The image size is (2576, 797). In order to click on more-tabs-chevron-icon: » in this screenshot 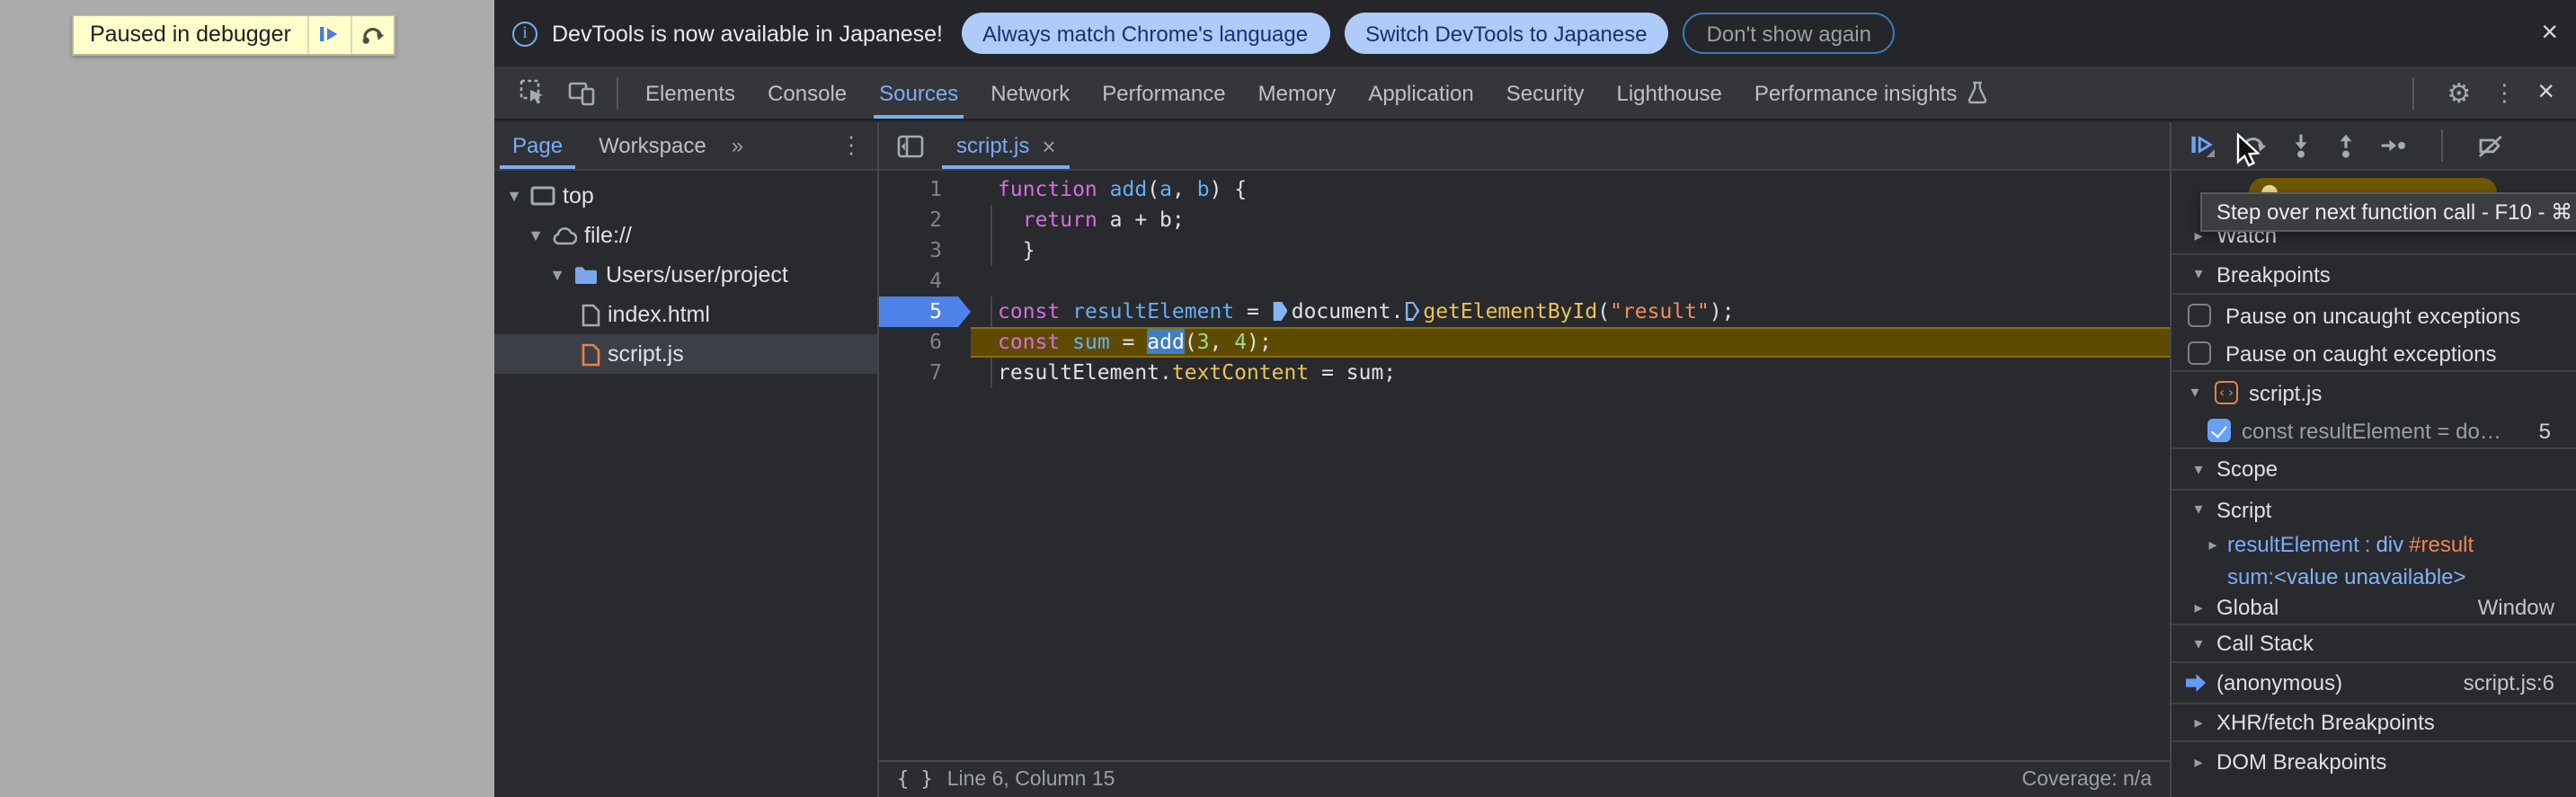, I will do `click(737, 145)`.